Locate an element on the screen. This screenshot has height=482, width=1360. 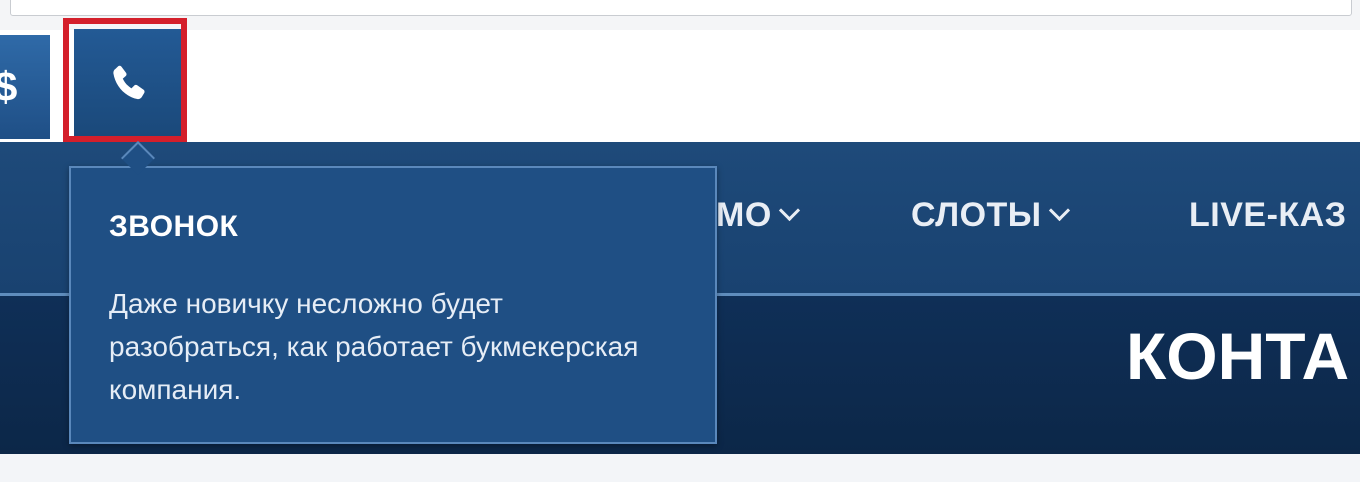
browser-top-strip is located at coordinates (680, 15).